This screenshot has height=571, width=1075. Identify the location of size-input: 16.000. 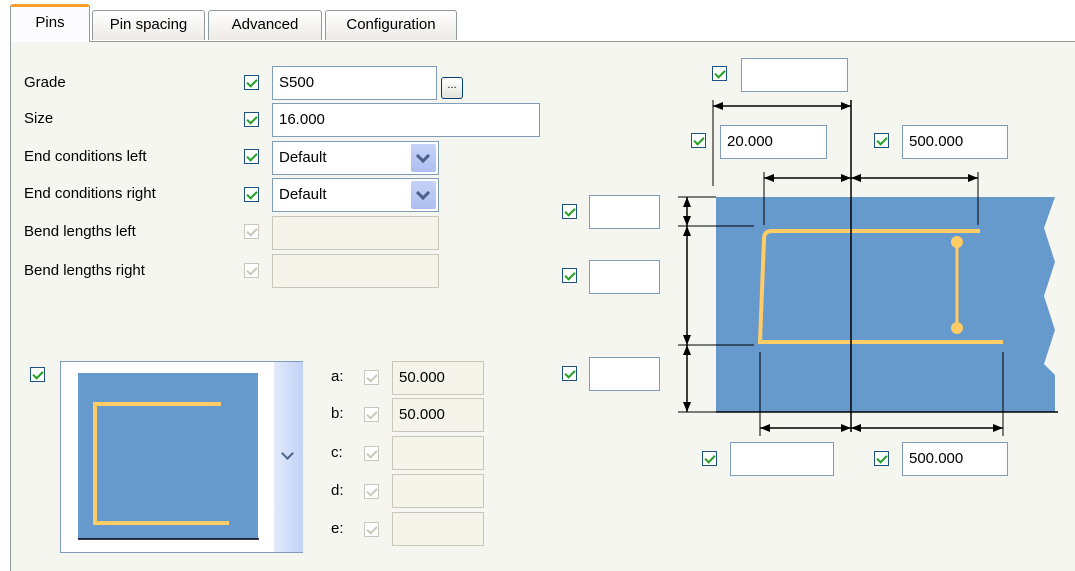
(406, 120).